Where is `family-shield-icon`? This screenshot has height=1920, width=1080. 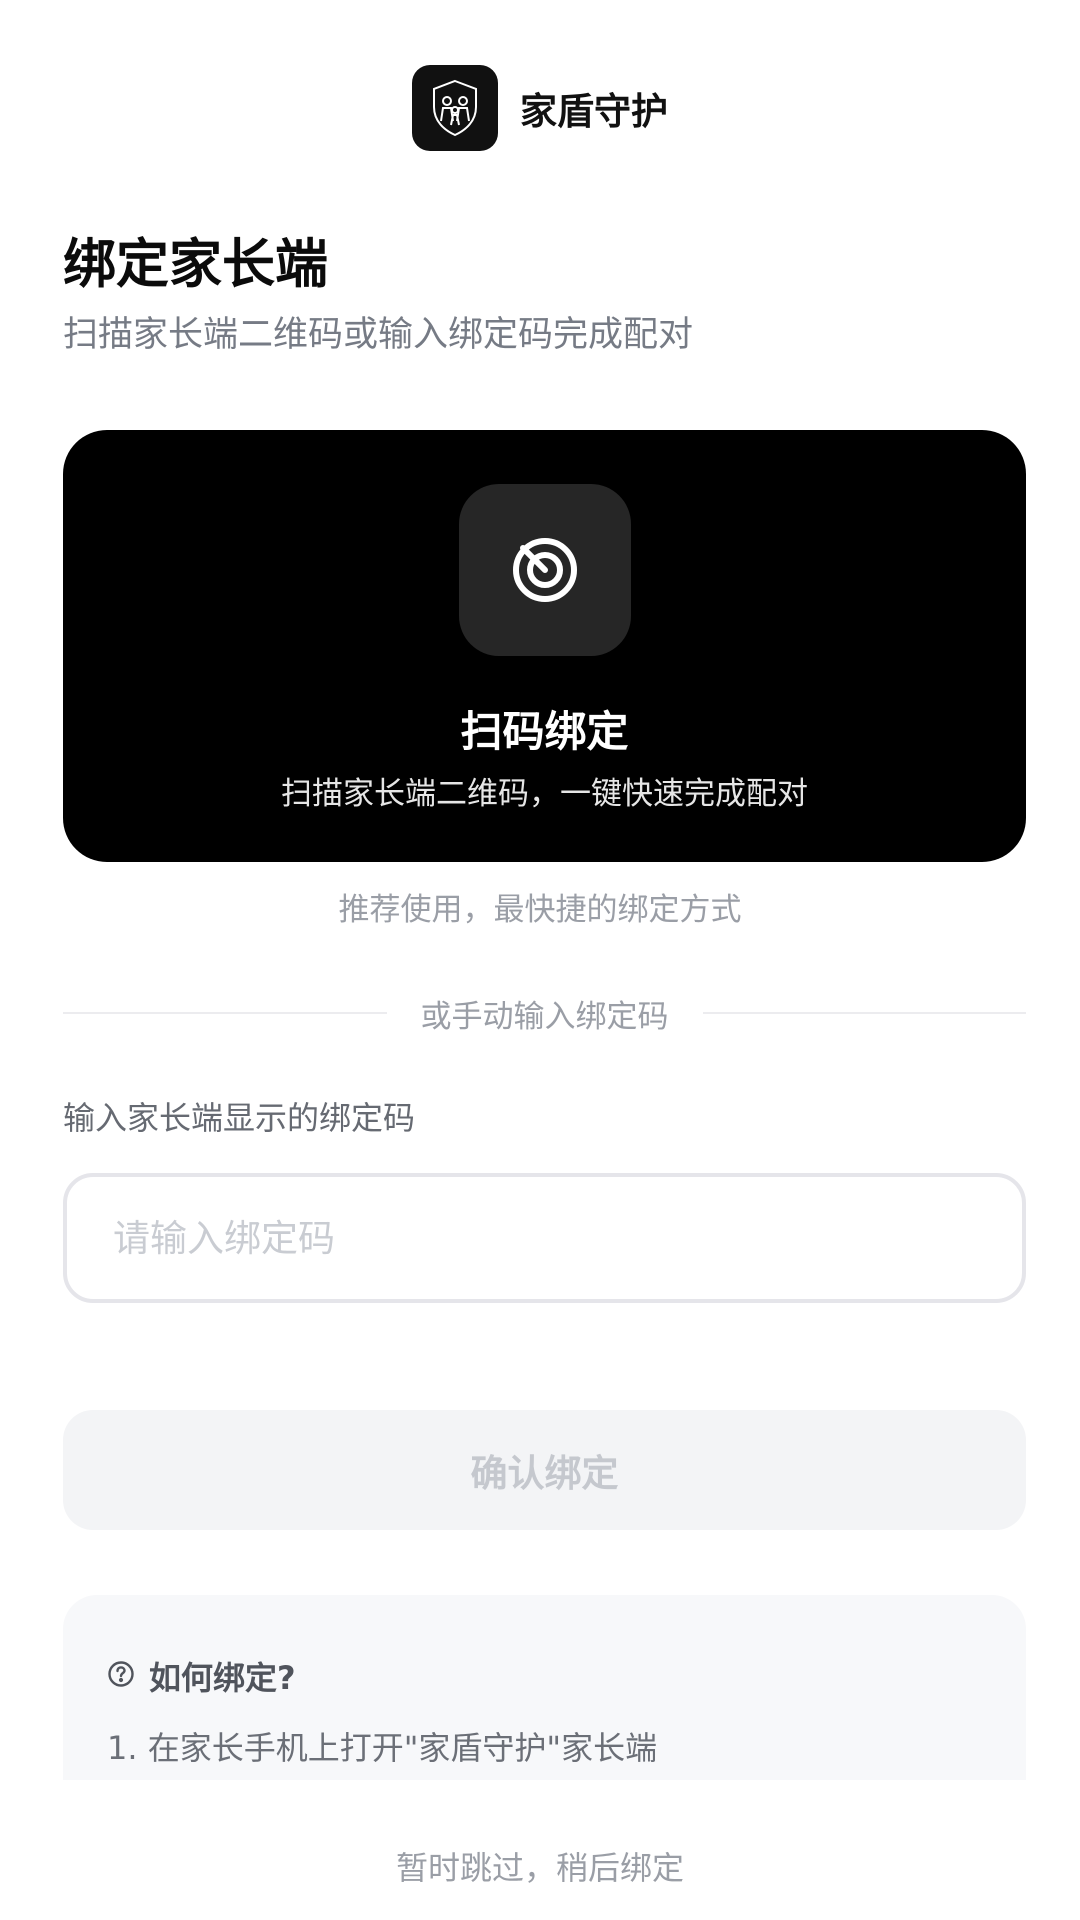
family-shield-icon is located at coordinates (455, 108).